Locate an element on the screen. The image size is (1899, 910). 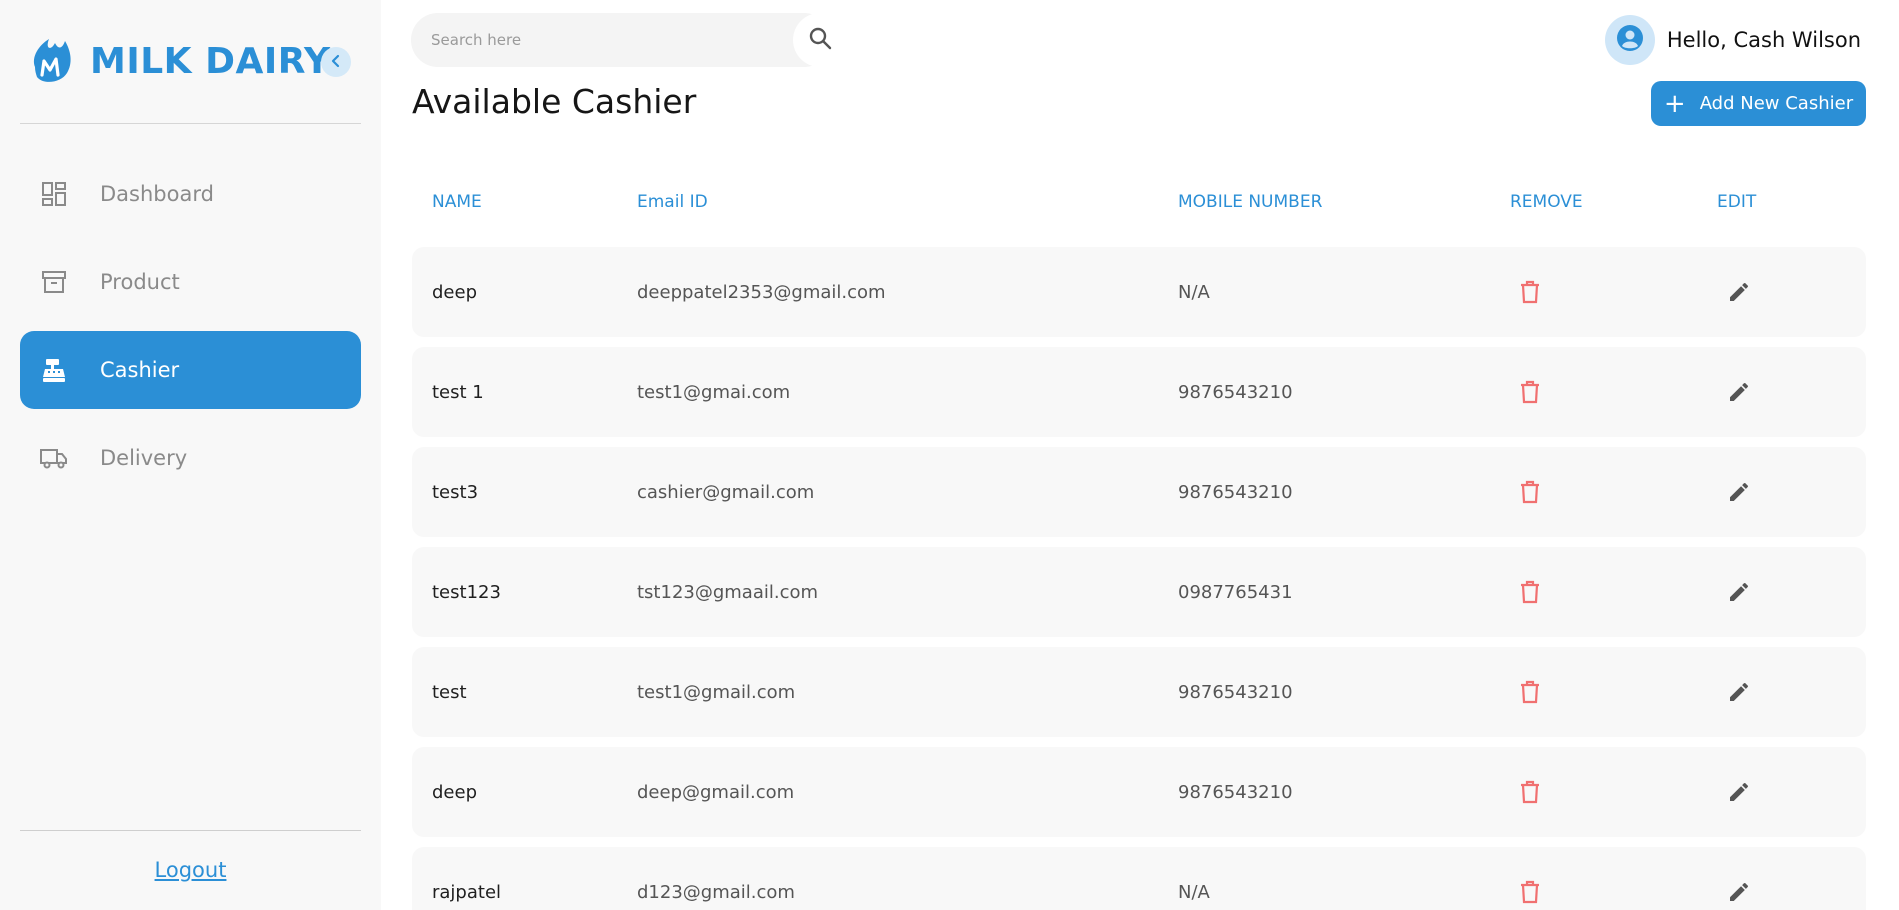
truck-icon is located at coordinates (54, 458).